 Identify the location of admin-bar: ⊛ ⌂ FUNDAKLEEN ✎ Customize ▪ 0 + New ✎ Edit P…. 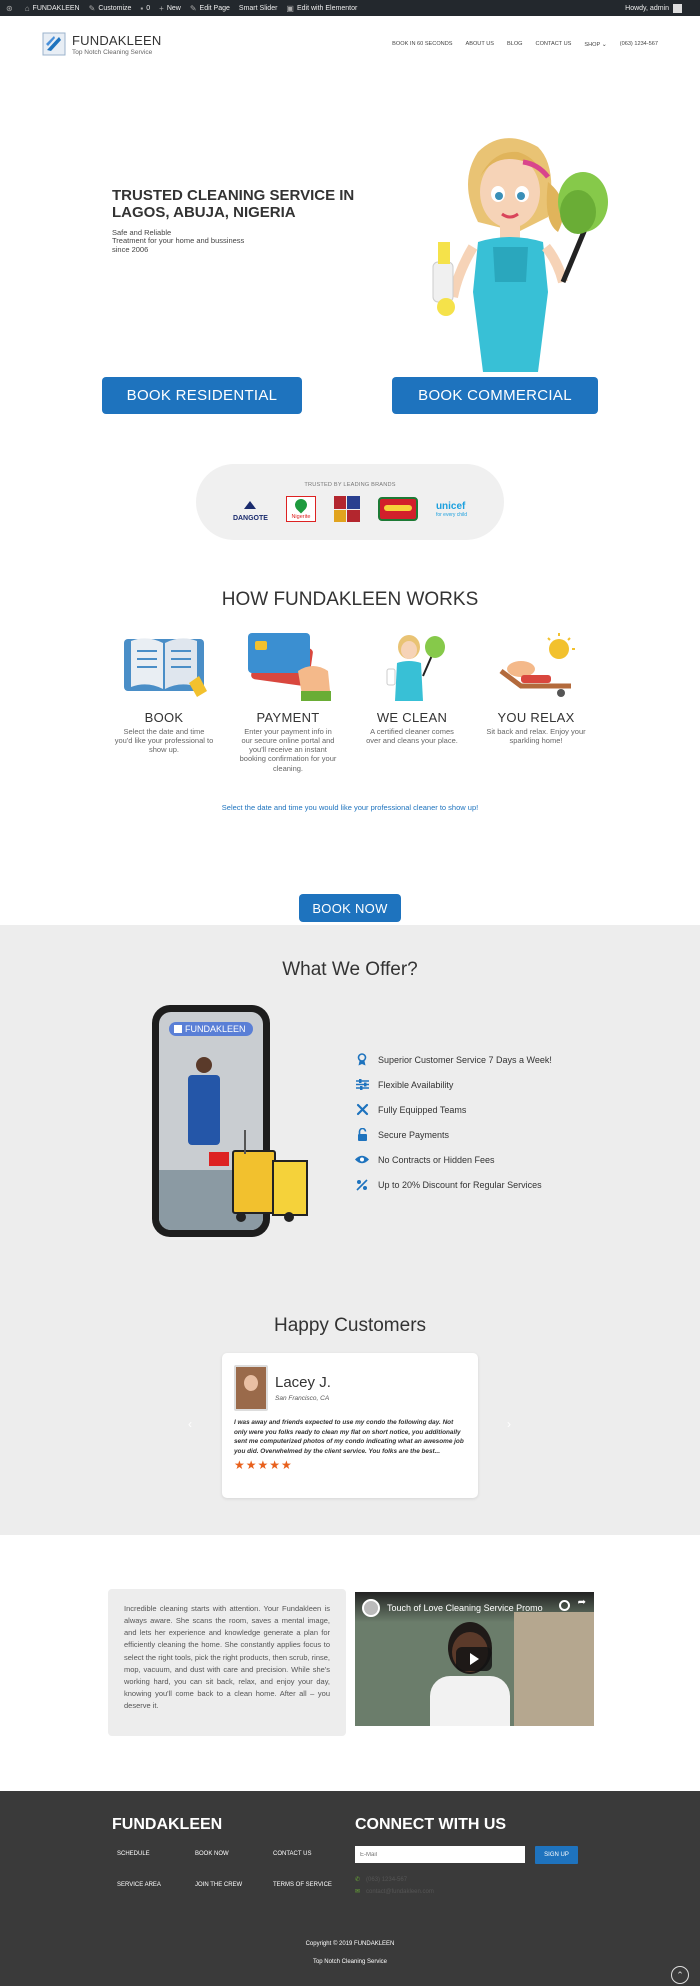
(350, 8).